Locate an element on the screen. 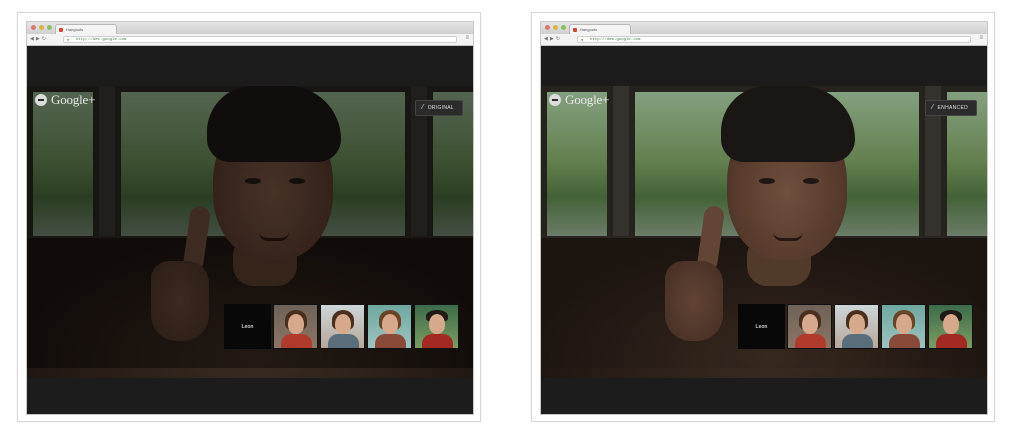 Image resolution: width=1024 pixels, height=430 pixels. effect-toggle-button: ⁄ Enhanced is located at coordinates (951, 108).